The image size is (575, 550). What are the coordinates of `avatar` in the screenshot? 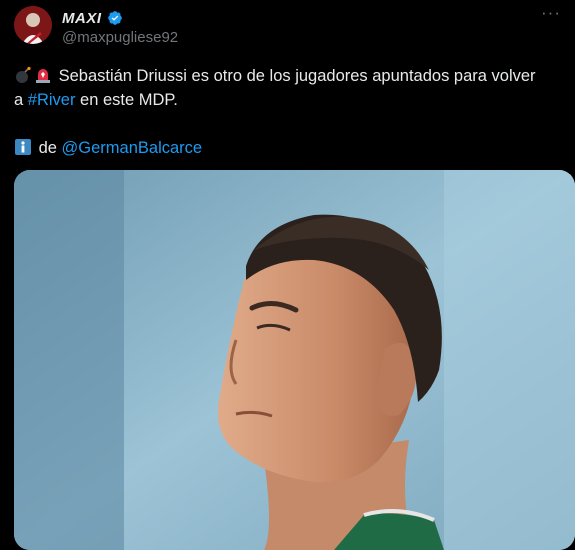 It's located at (33, 25).